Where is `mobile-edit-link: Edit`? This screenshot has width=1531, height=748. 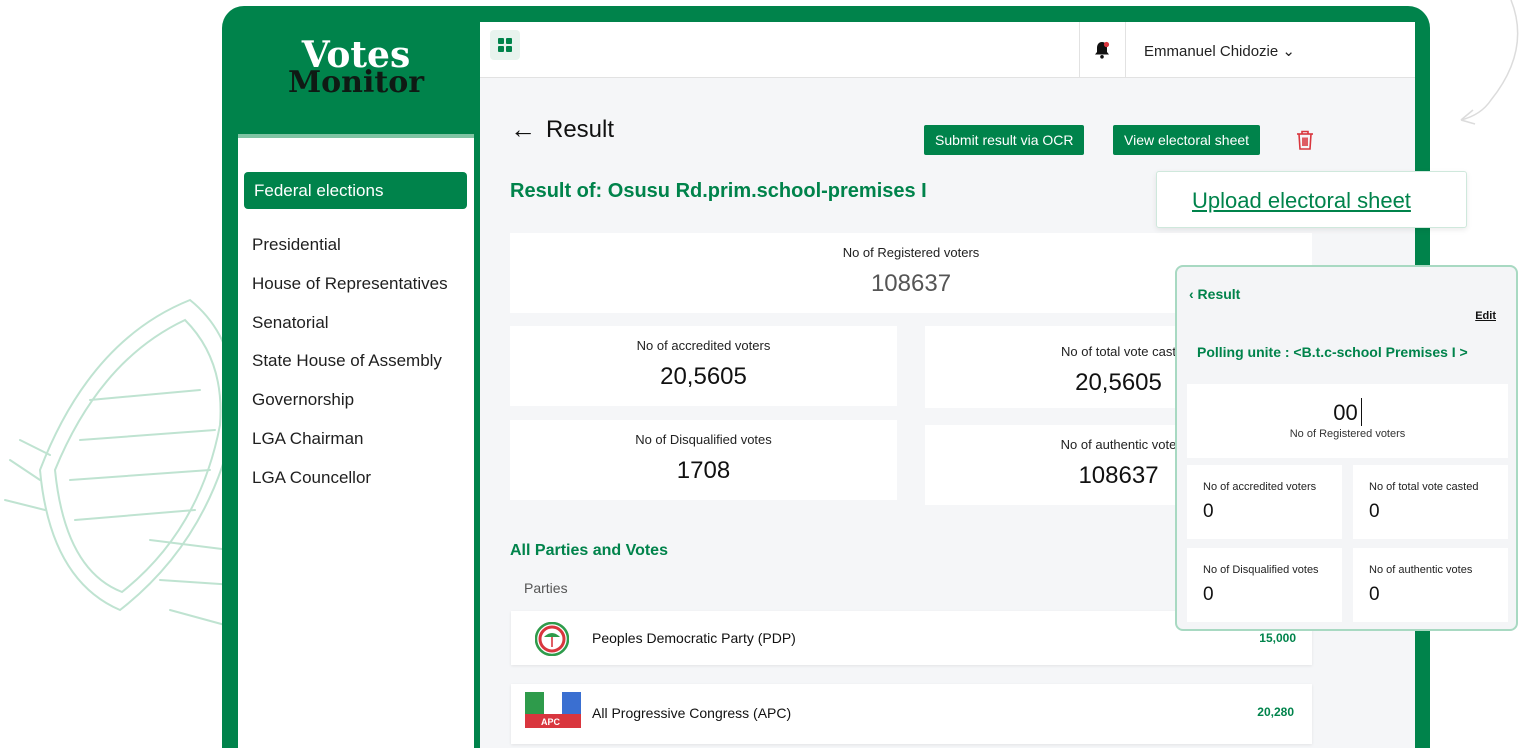 mobile-edit-link: Edit is located at coordinates (1485, 316).